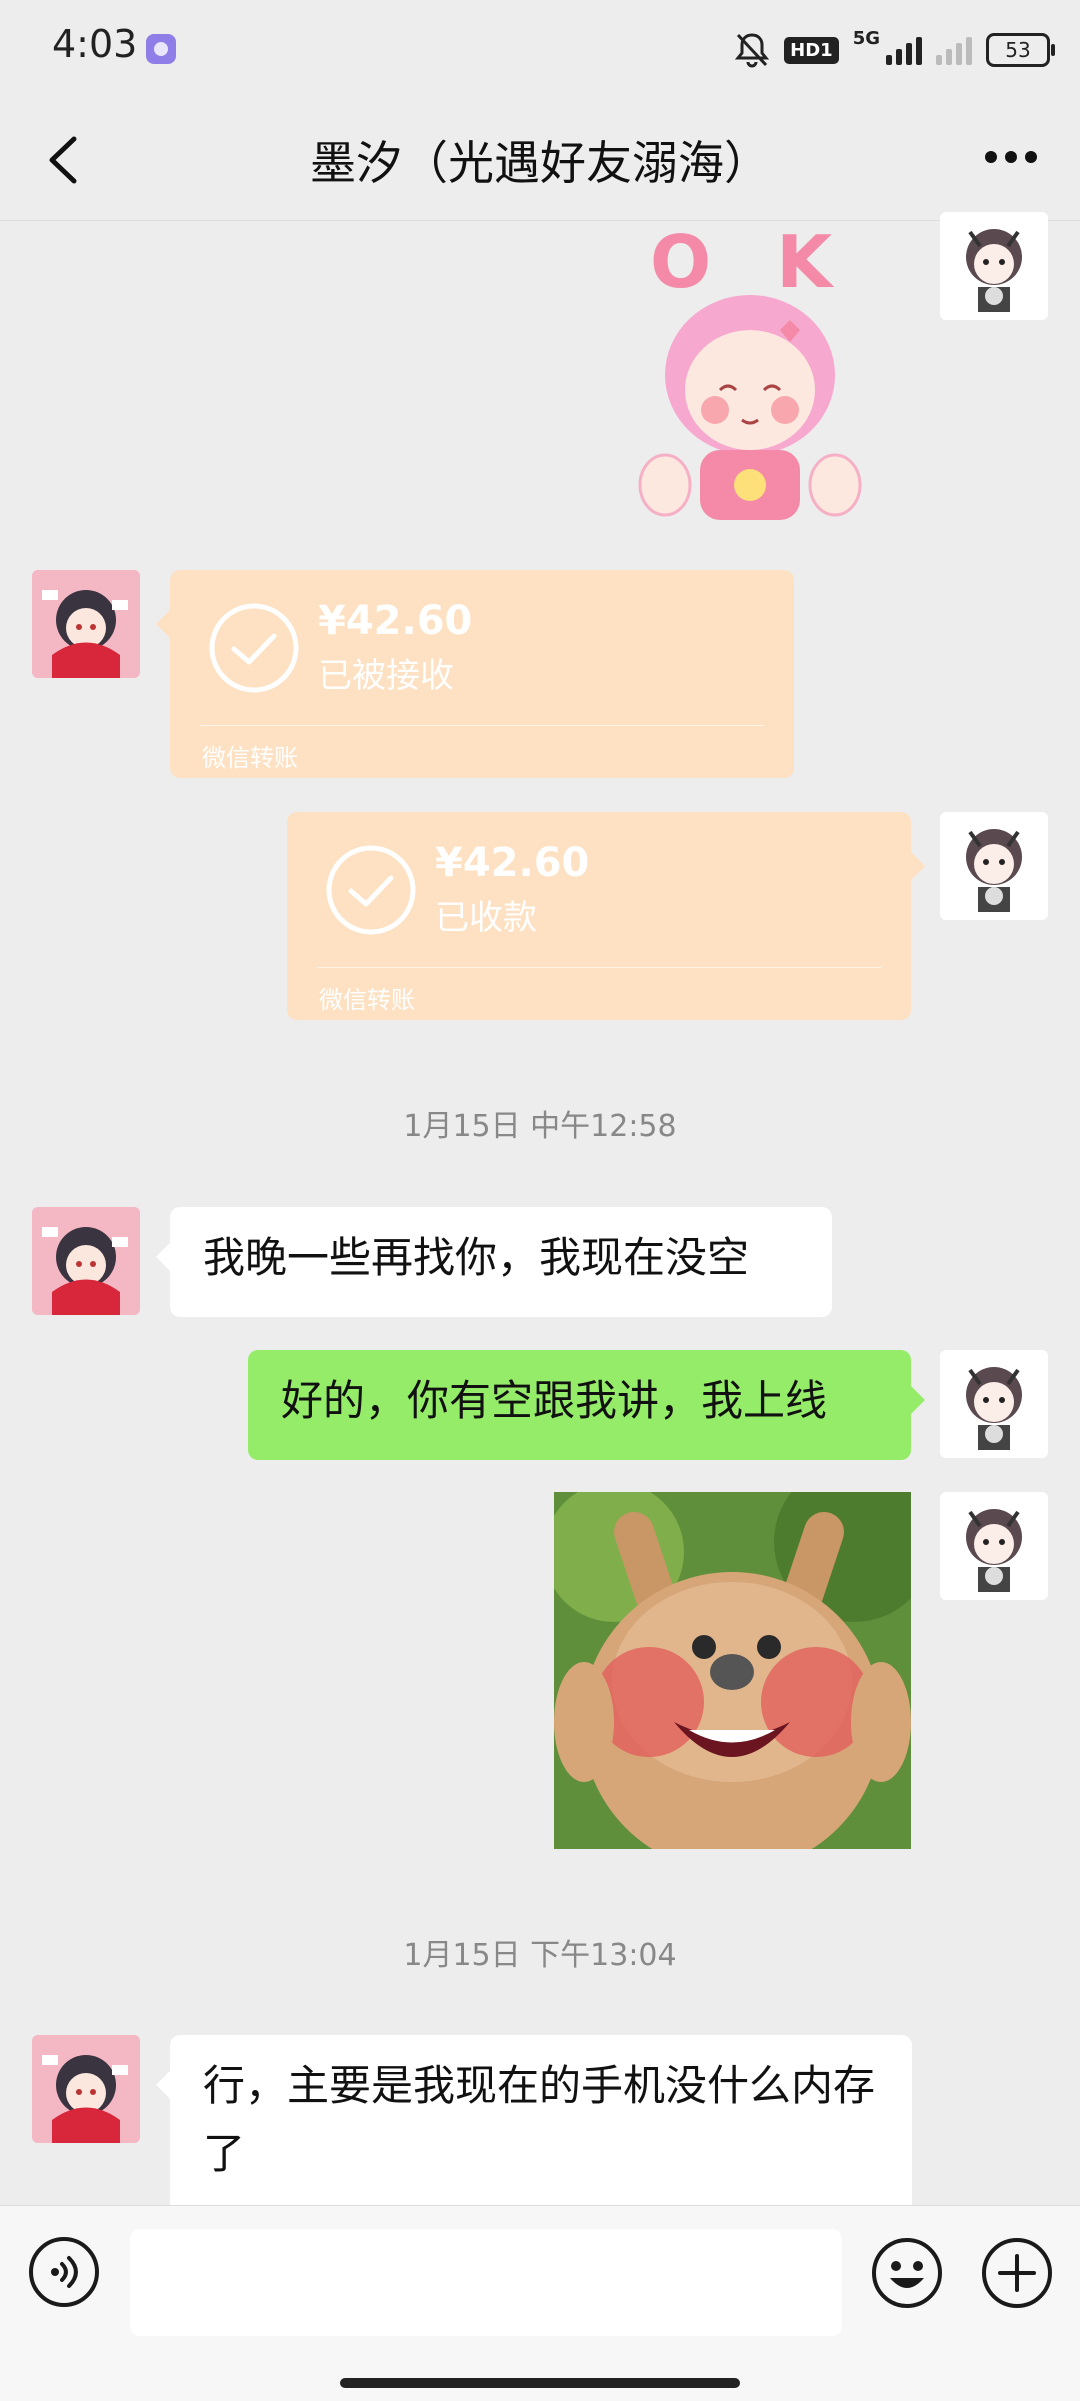 Image resolution: width=1080 pixels, height=2401 pixels. Describe the element at coordinates (586, 1405) in the screenshot. I see `message-bubble-outgoing: 好的，你有空跟我讲，我上线` at that location.